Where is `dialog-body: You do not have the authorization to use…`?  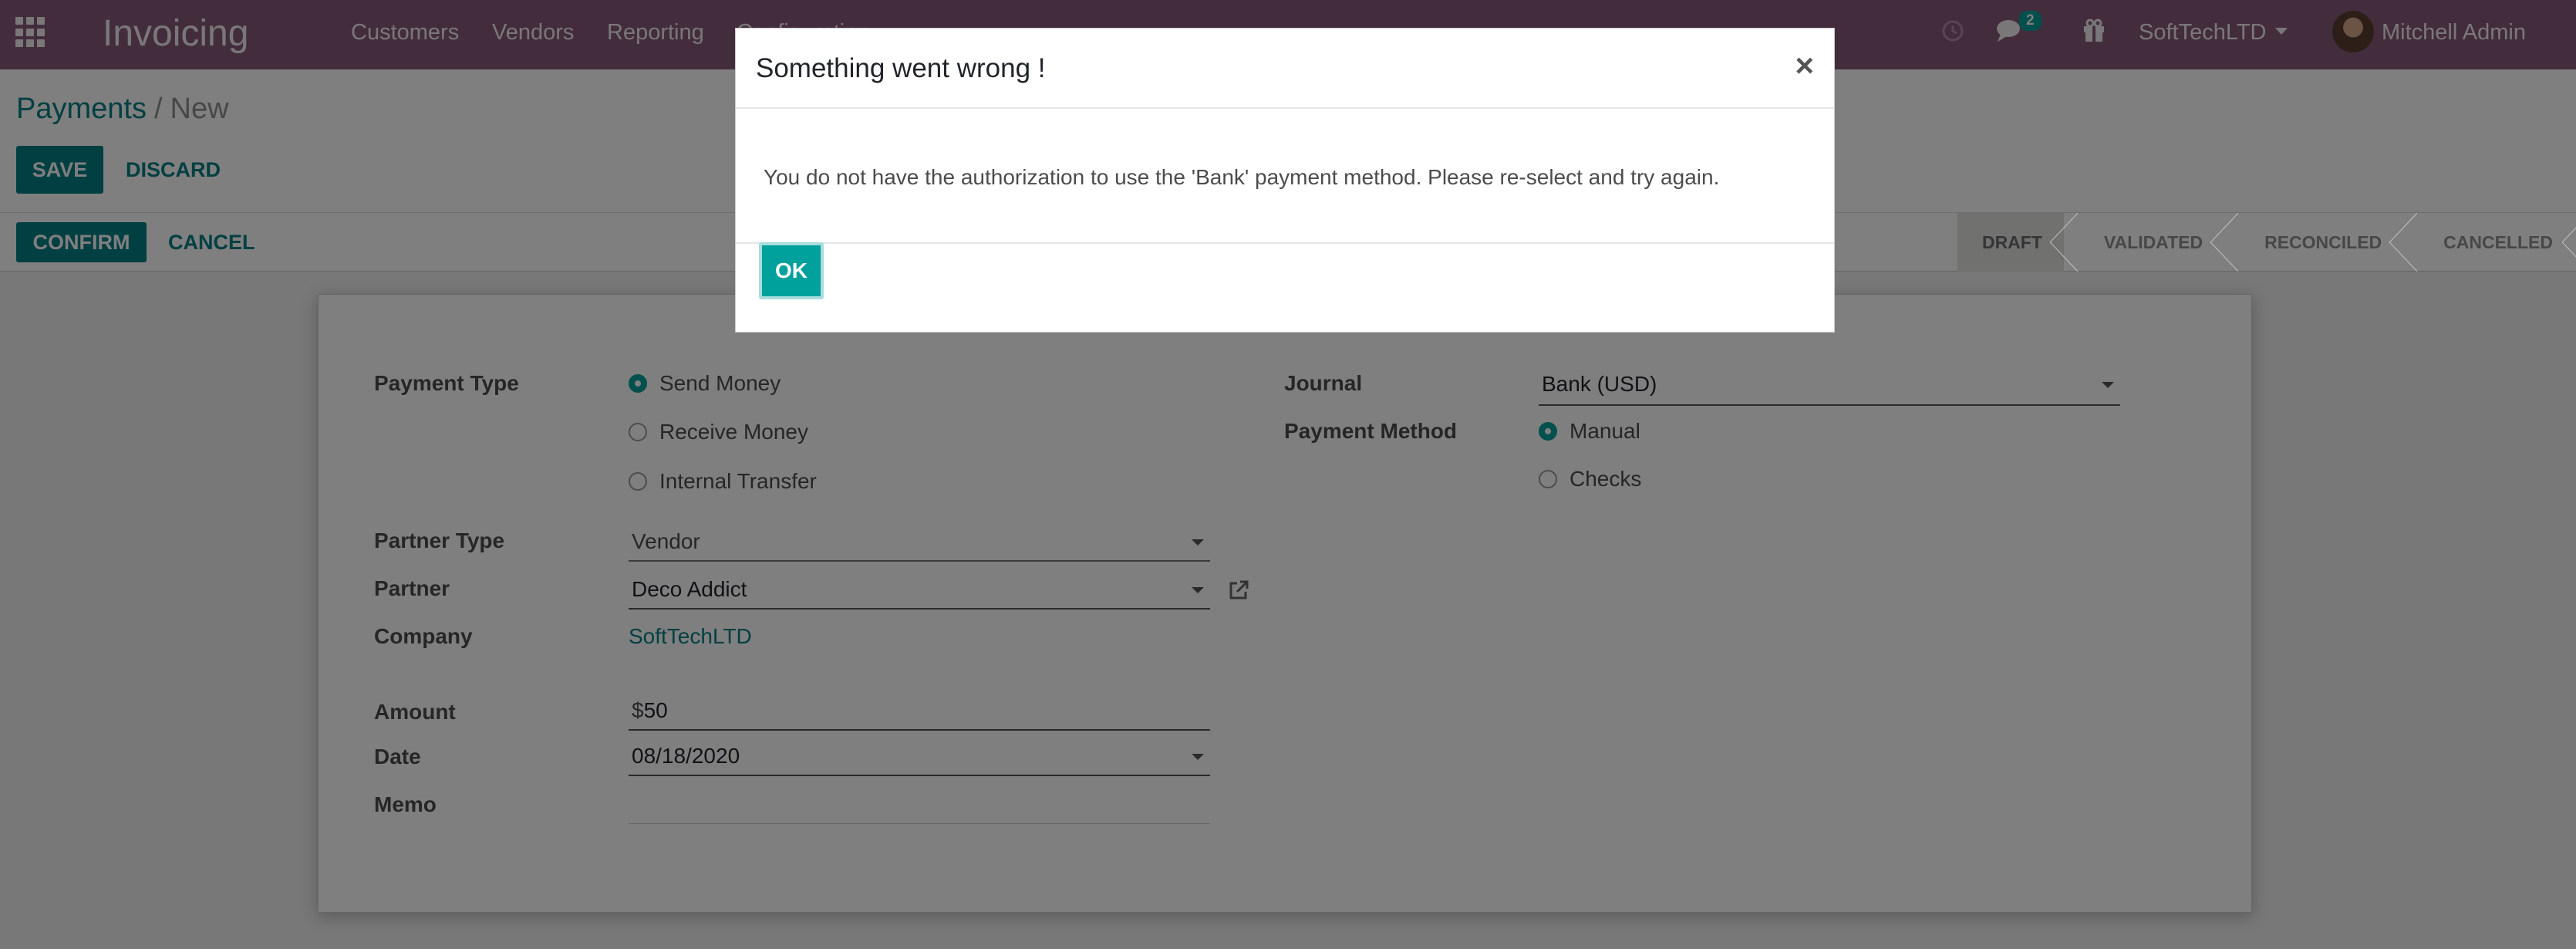 dialog-body: You do not have the authorization to use… is located at coordinates (1285, 176).